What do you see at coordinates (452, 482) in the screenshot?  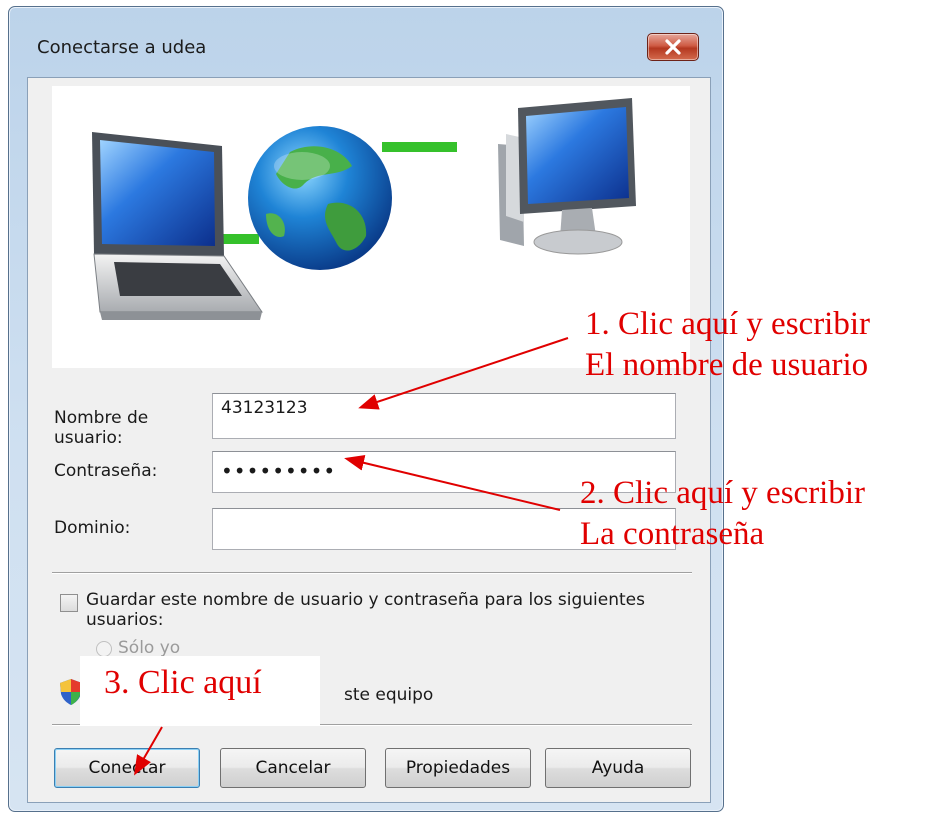 I see `step2-arrow` at bounding box center [452, 482].